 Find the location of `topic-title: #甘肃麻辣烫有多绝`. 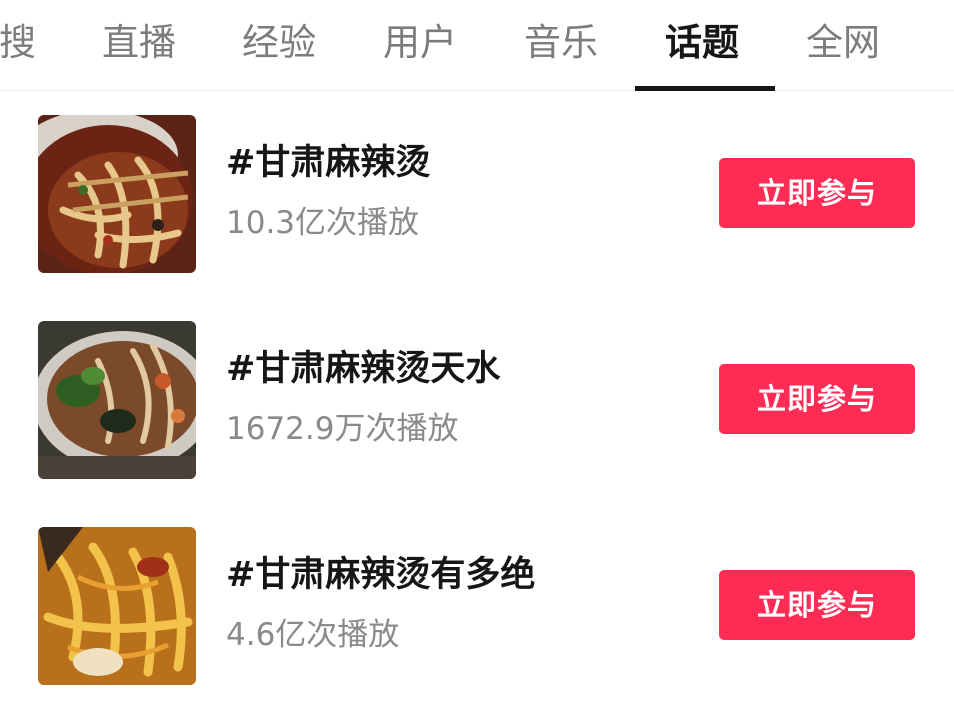

topic-title: #甘肃麻辣烫有多绝 is located at coordinates (380, 575).